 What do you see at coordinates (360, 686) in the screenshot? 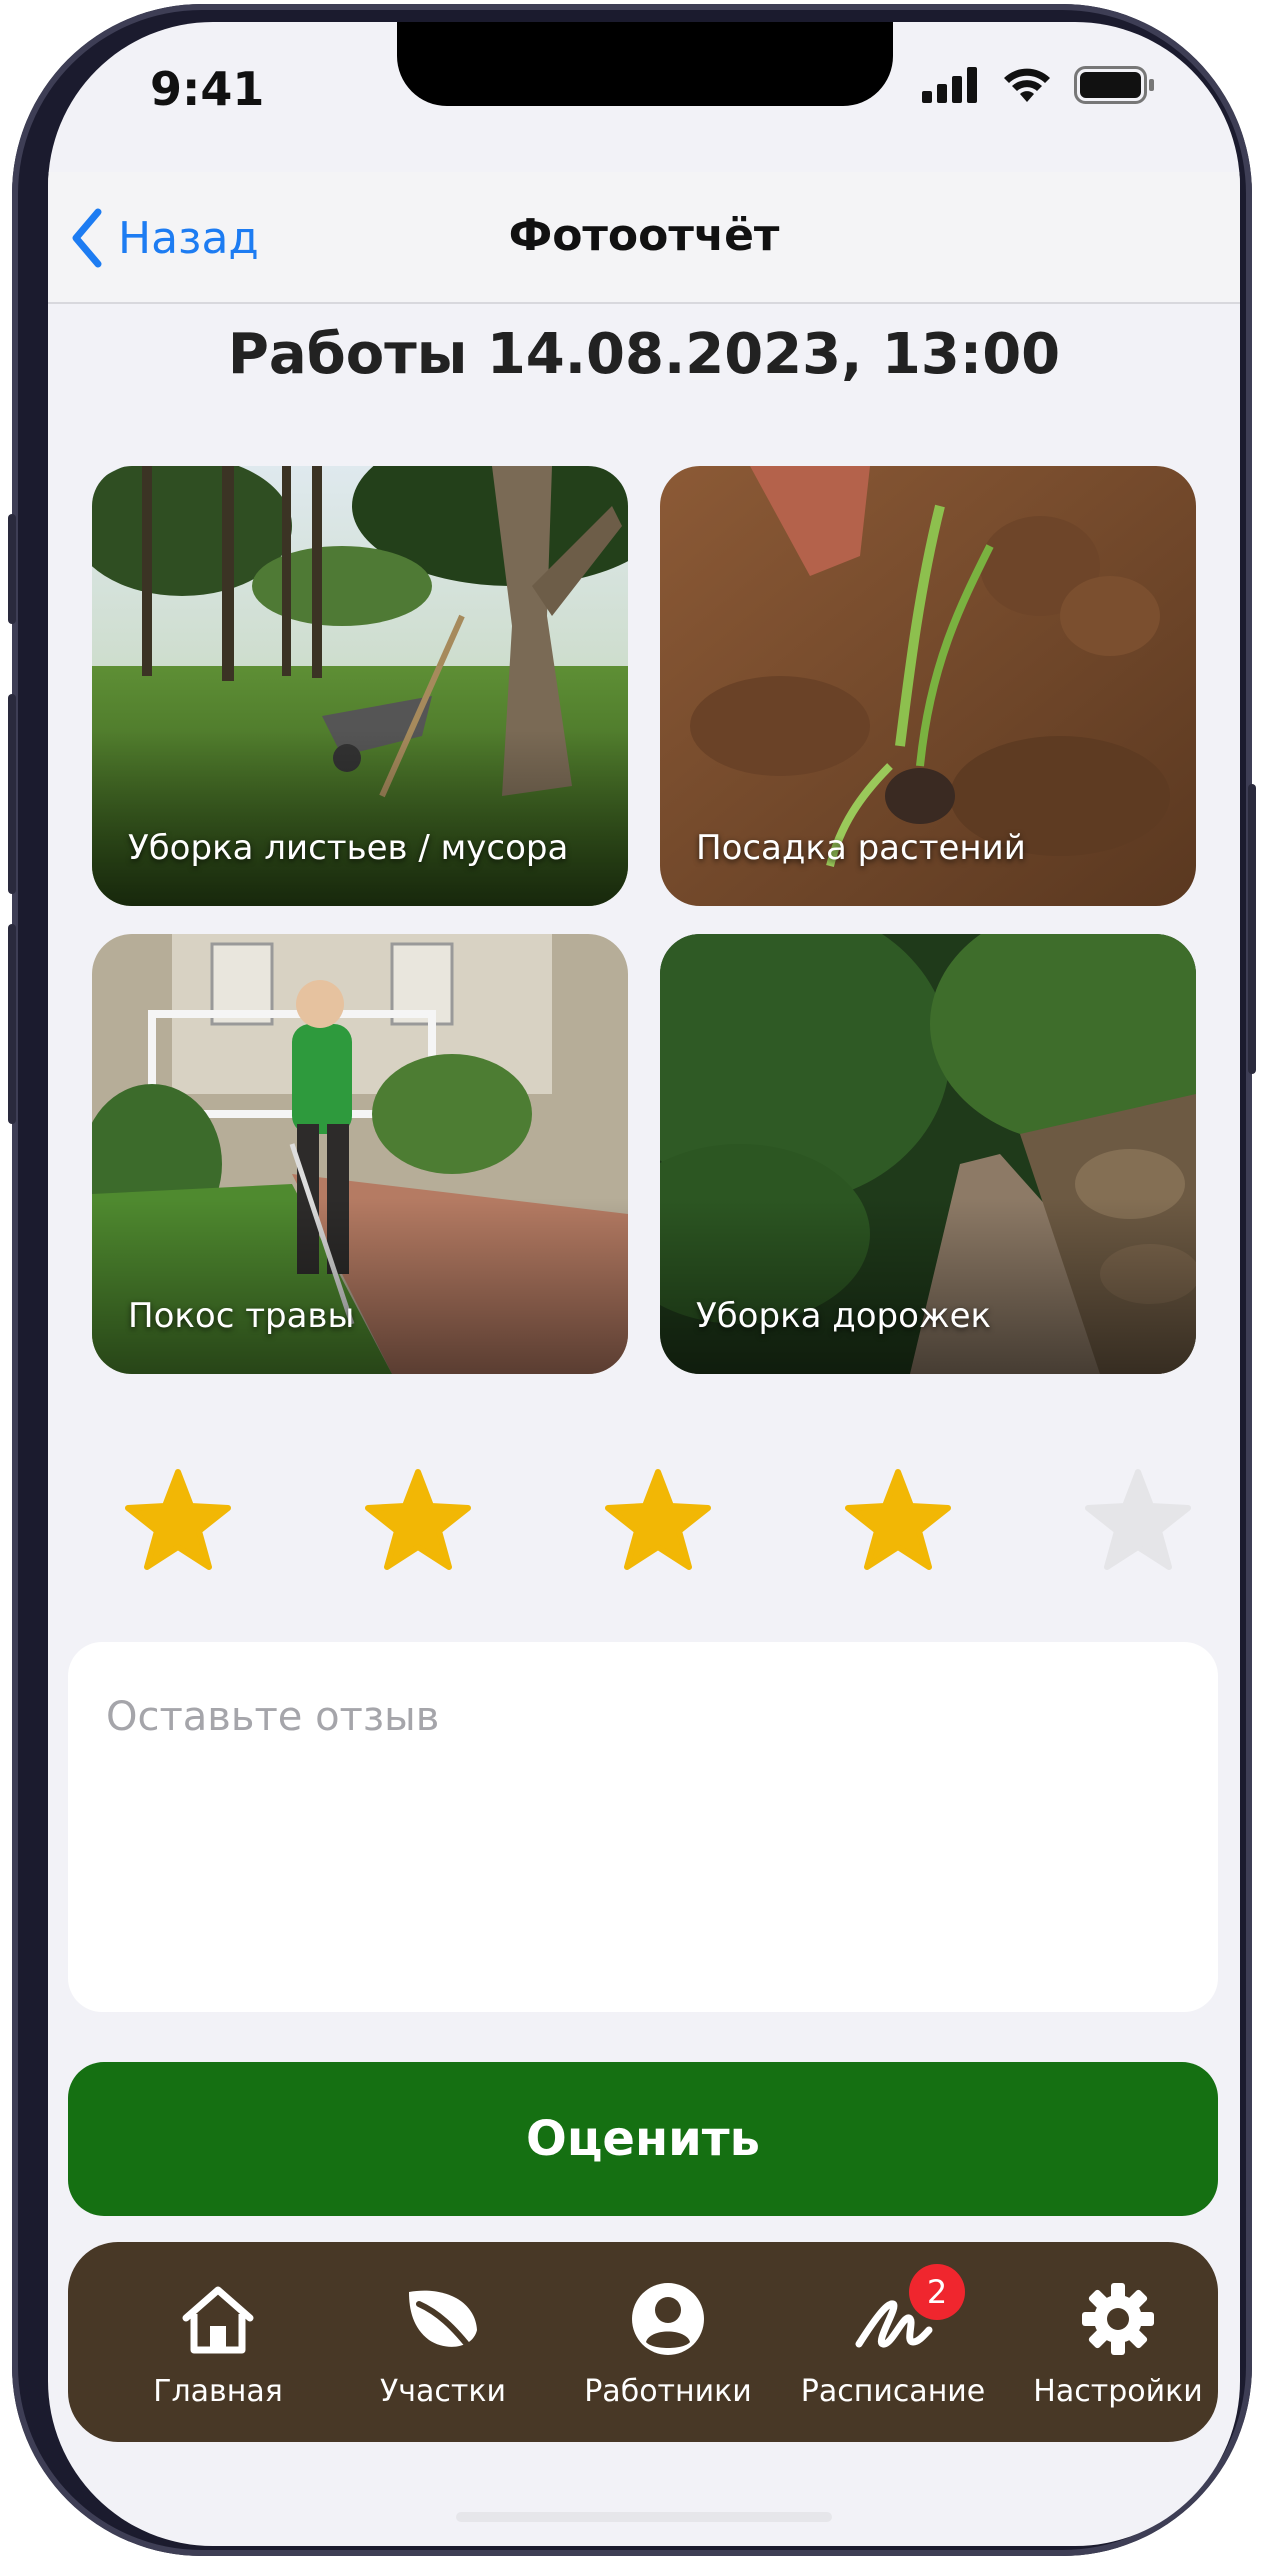
I see `photo-card-leaf-cleanup: Уборка листьев / мусора` at bounding box center [360, 686].